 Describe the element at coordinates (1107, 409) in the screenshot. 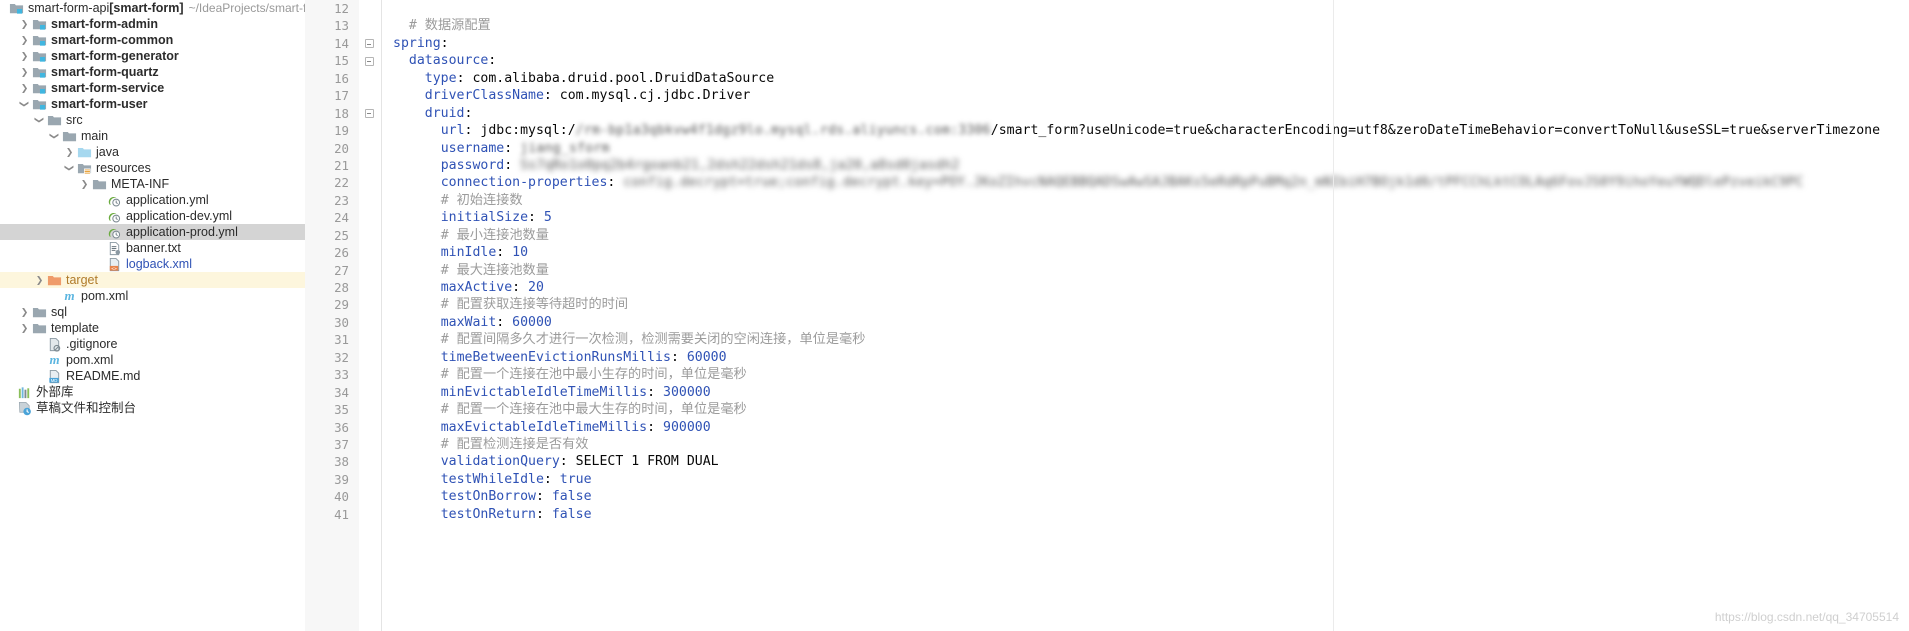

I see `code-line: 35 # 配置一个连接在池中最大生存的时间，单位是毫秒` at that location.